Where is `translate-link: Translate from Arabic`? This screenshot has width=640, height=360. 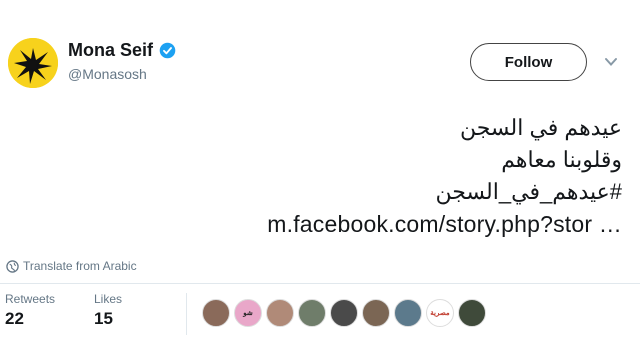 translate-link: Translate from Arabic is located at coordinates (71, 266).